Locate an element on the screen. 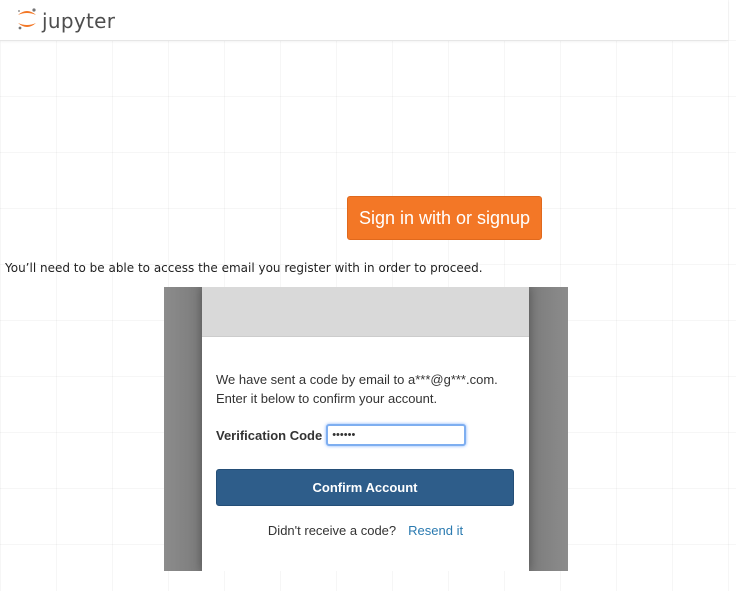  verification-code-input is located at coordinates (396, 435).